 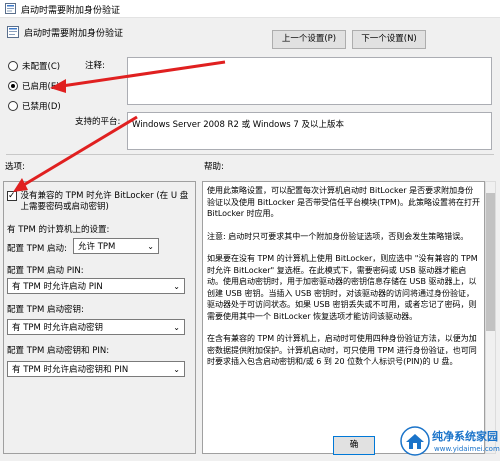 What do you see at coordinates (45, 271) in the screenshot?
I see `tpm-pin-label: 配置 TPM 启动 PIN:` at bounding box center [45, 271].